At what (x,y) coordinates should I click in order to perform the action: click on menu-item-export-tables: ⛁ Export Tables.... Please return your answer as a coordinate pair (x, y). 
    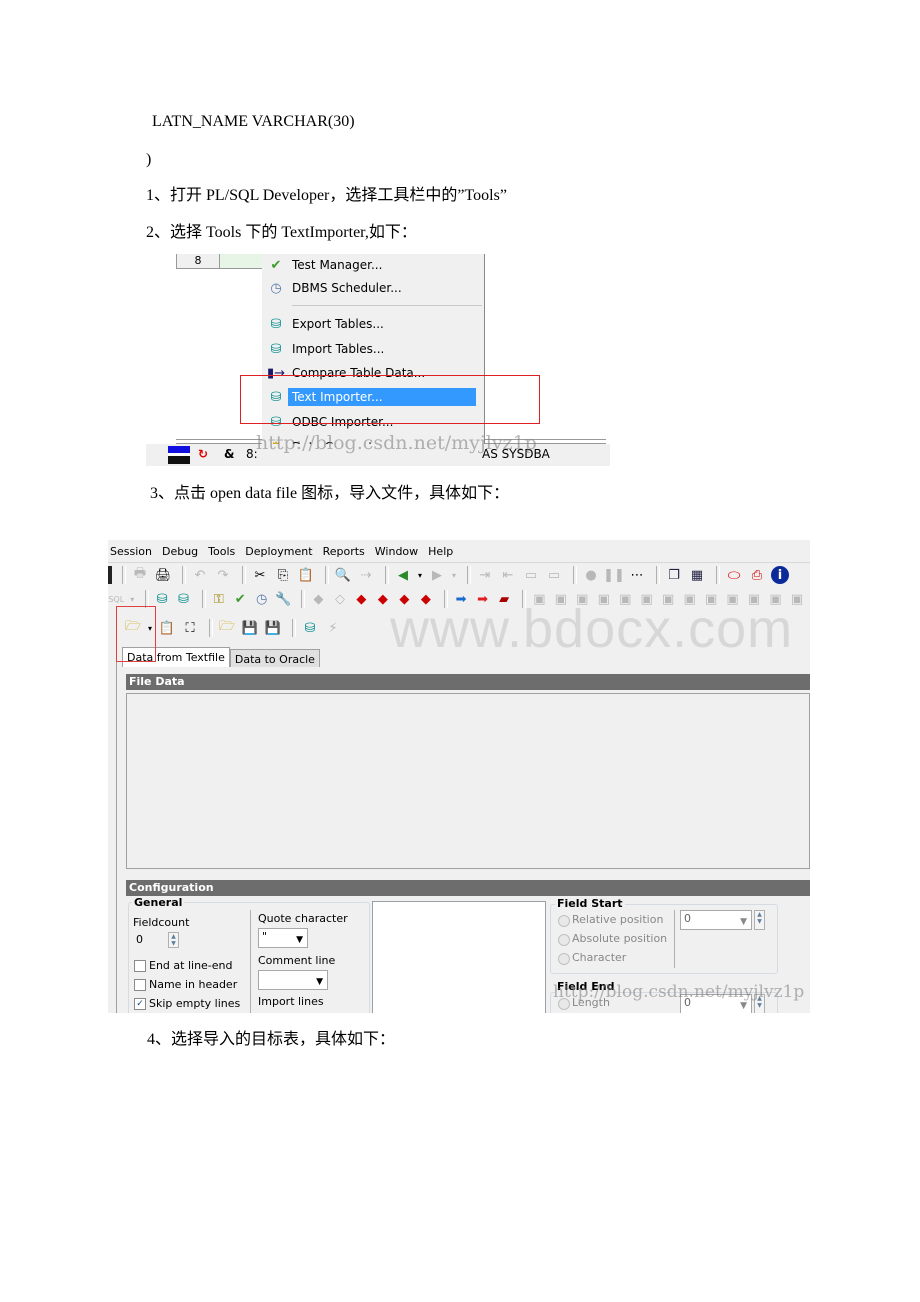
    Looking at the image, I should click on (373, 324).